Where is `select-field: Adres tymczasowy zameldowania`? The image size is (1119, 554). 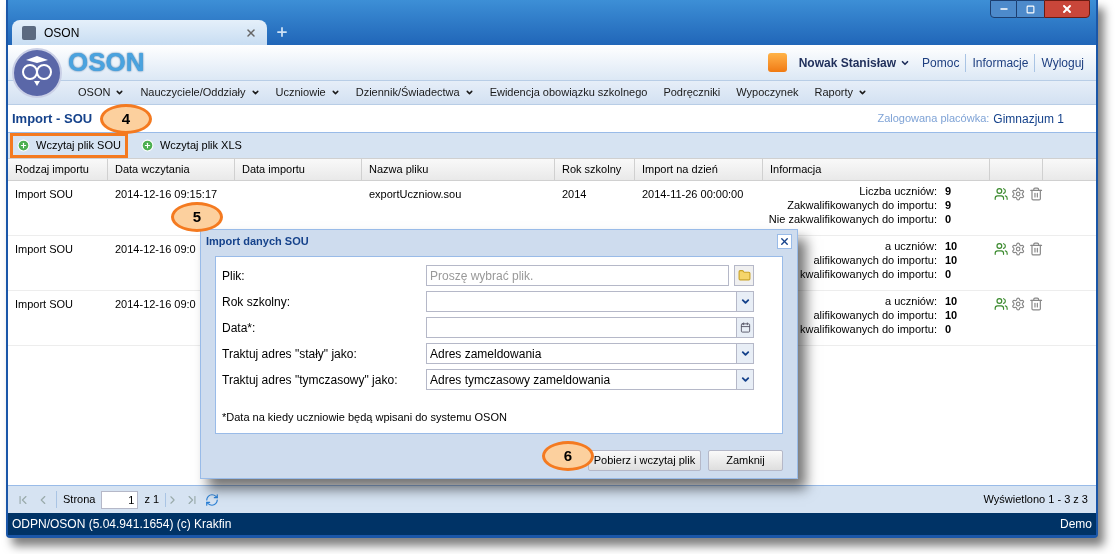 select-field: Adres tymczasowy zameldowania is located at coordinates (590, 379).